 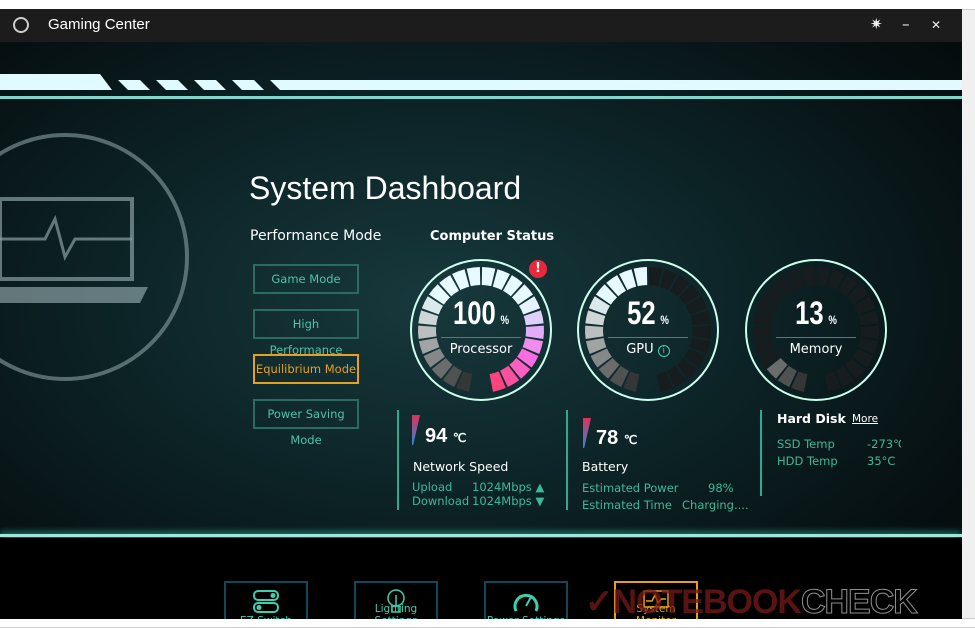 What do you see at coordinates (648, 313) in the screenshot?
I see `gauge-value: 52%` at bounding box center [648, 313].